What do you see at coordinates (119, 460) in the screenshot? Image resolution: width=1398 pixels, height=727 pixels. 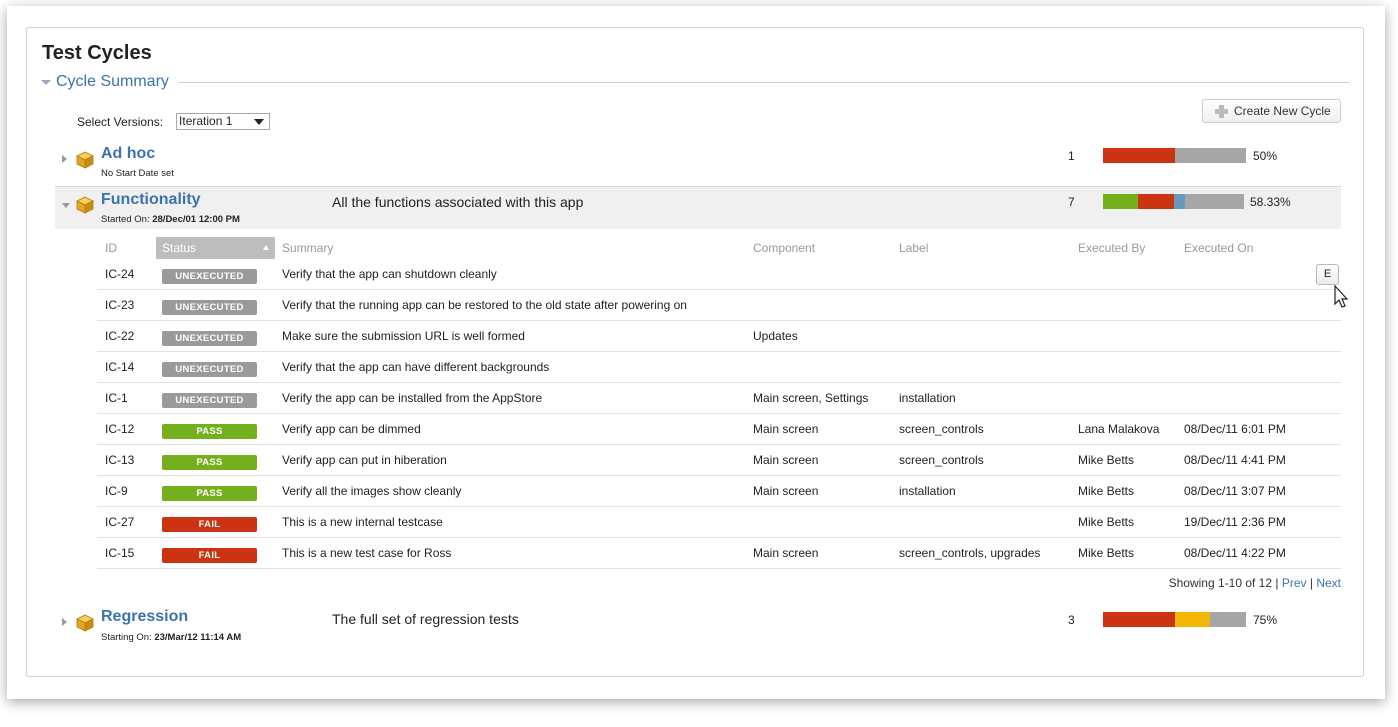 I see `cell-id: IC-13` at bounding box center [119, 460].